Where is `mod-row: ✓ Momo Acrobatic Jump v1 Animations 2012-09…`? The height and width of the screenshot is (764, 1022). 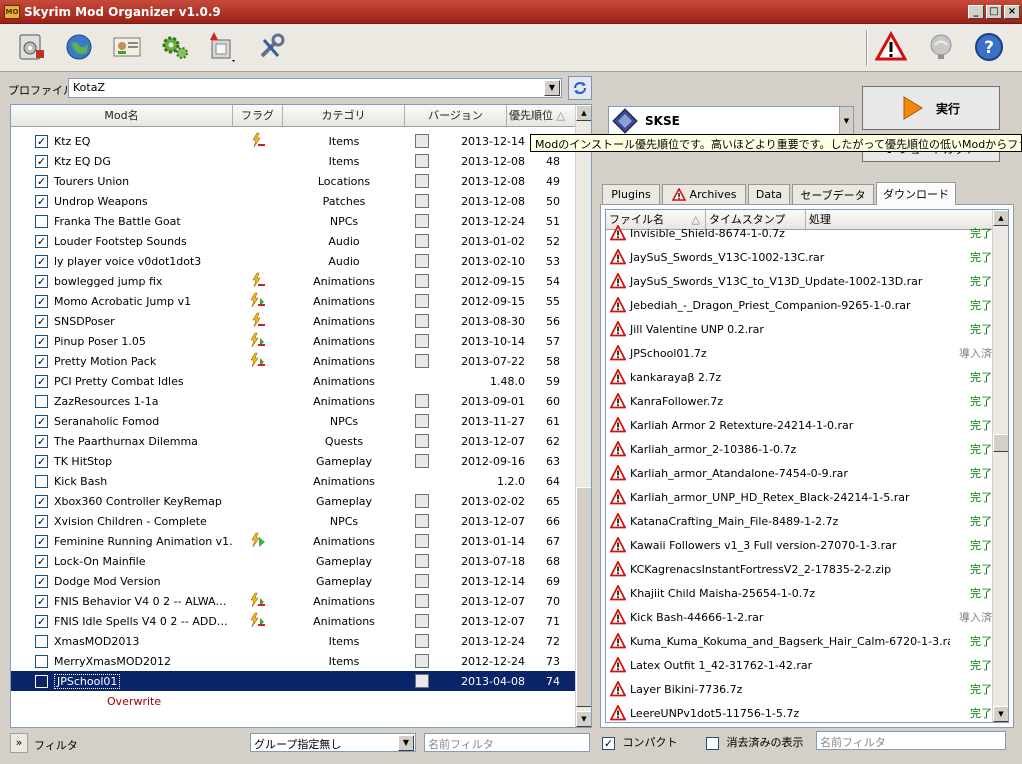
mod-row: ✓ Momo Acrobatic Jump v1 Animations 2012-09… is located at coordinates (294, 301).